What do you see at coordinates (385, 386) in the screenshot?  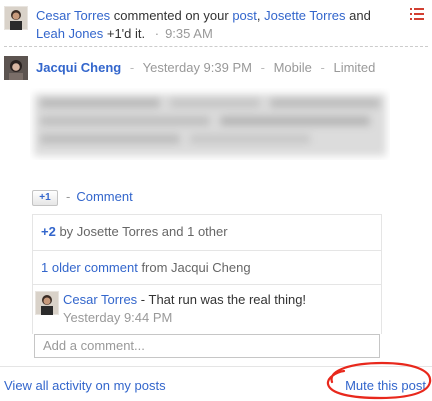 I see `mute-post-link: Mute this post` at bounding box center [385, 386].